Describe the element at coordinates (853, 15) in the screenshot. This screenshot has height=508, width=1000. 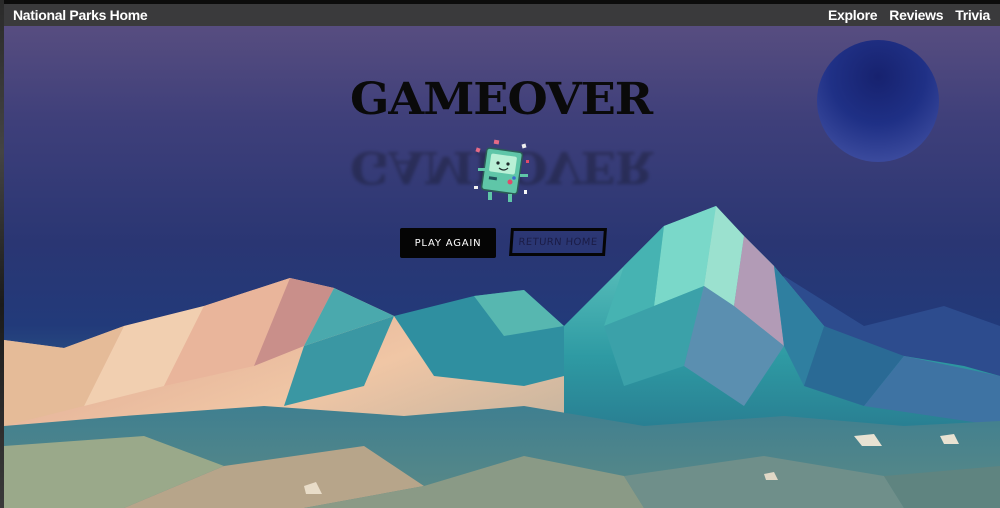
I see `nav-link-explore: Explore` at that location.